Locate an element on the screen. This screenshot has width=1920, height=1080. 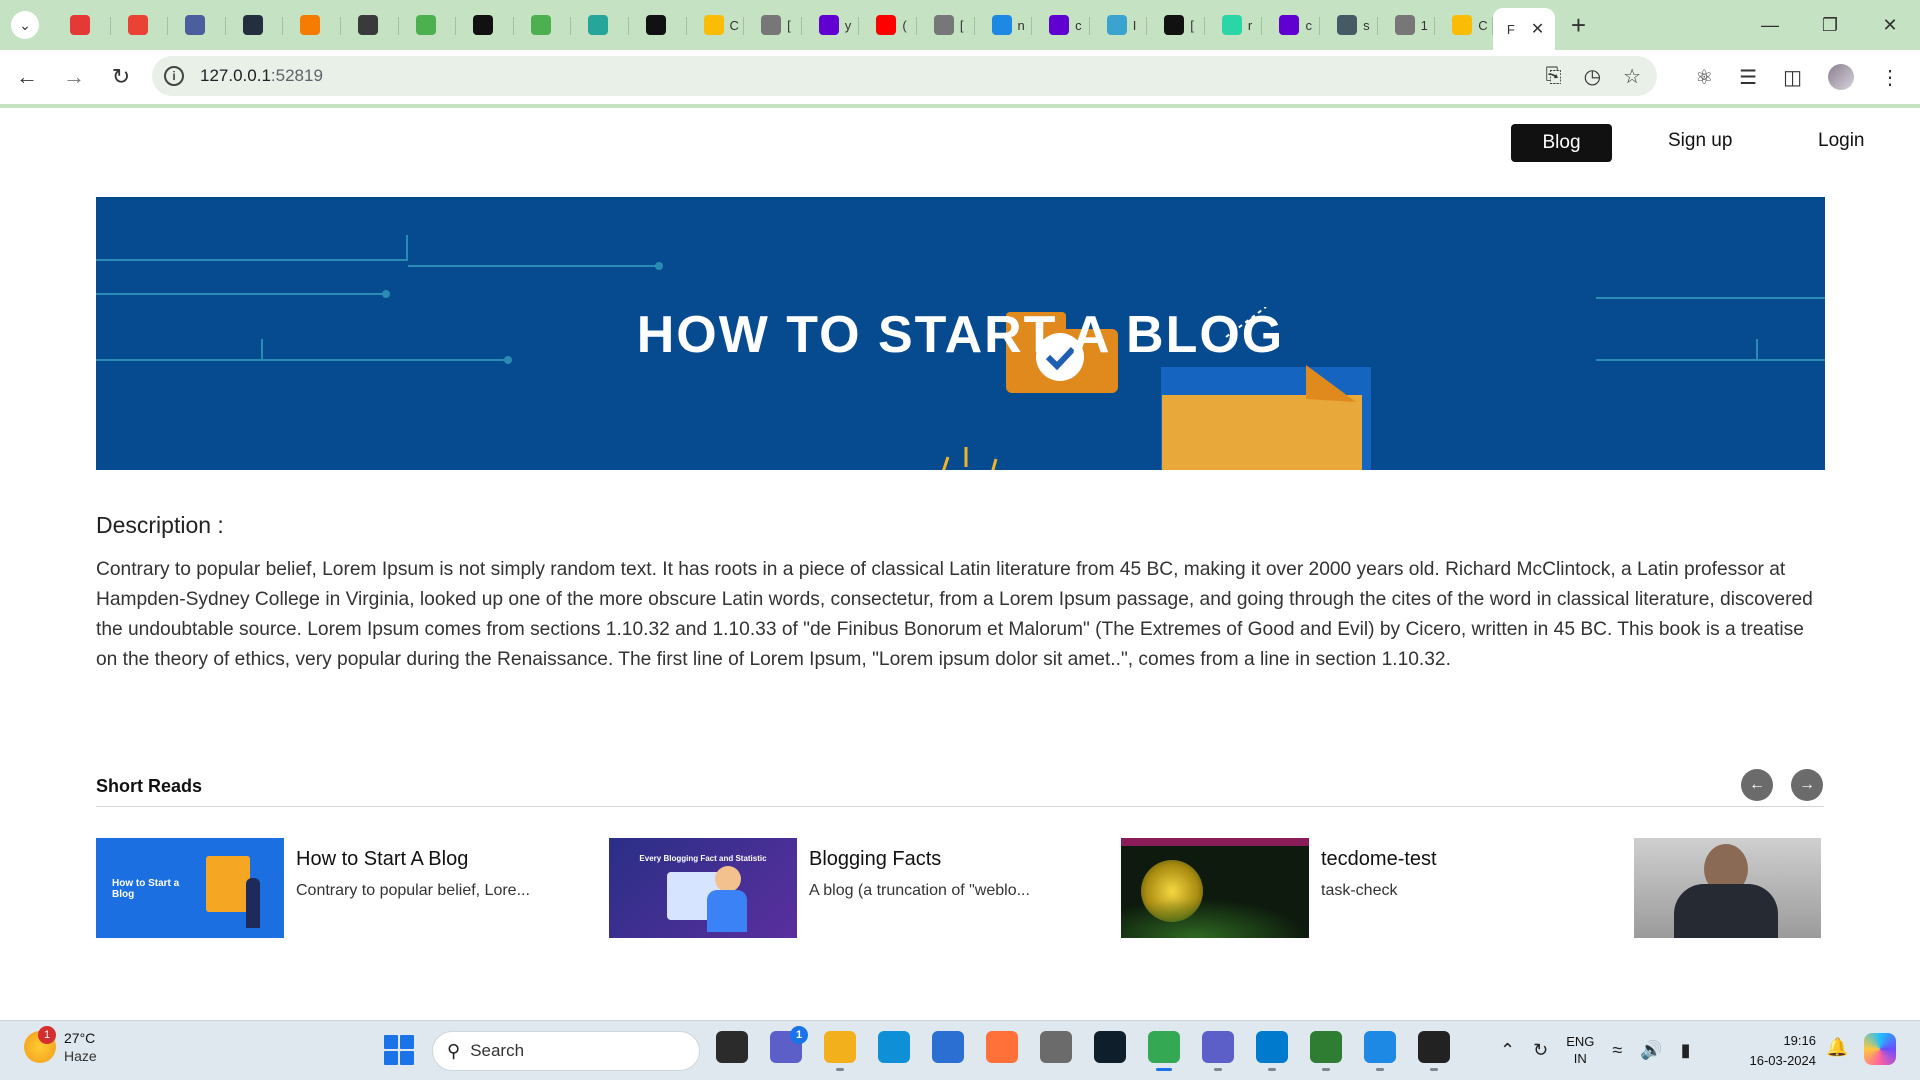
weather-widget: 1 27°C Haze is located at coordinates (60, 1045).